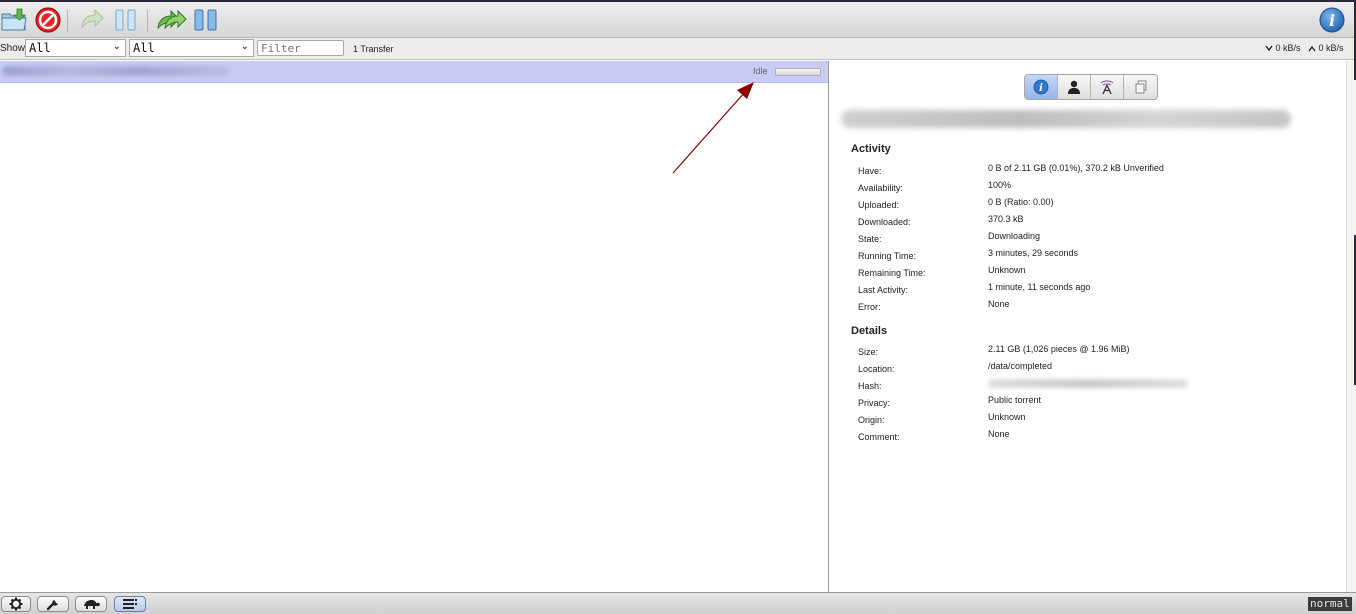 Image resolution: width=1356 pixels, height=614 pixels. What do you see at coordinates (678, 603) in the screenshot?
I see `bottom-toolbar: normal` at bounding box center [678, 603].